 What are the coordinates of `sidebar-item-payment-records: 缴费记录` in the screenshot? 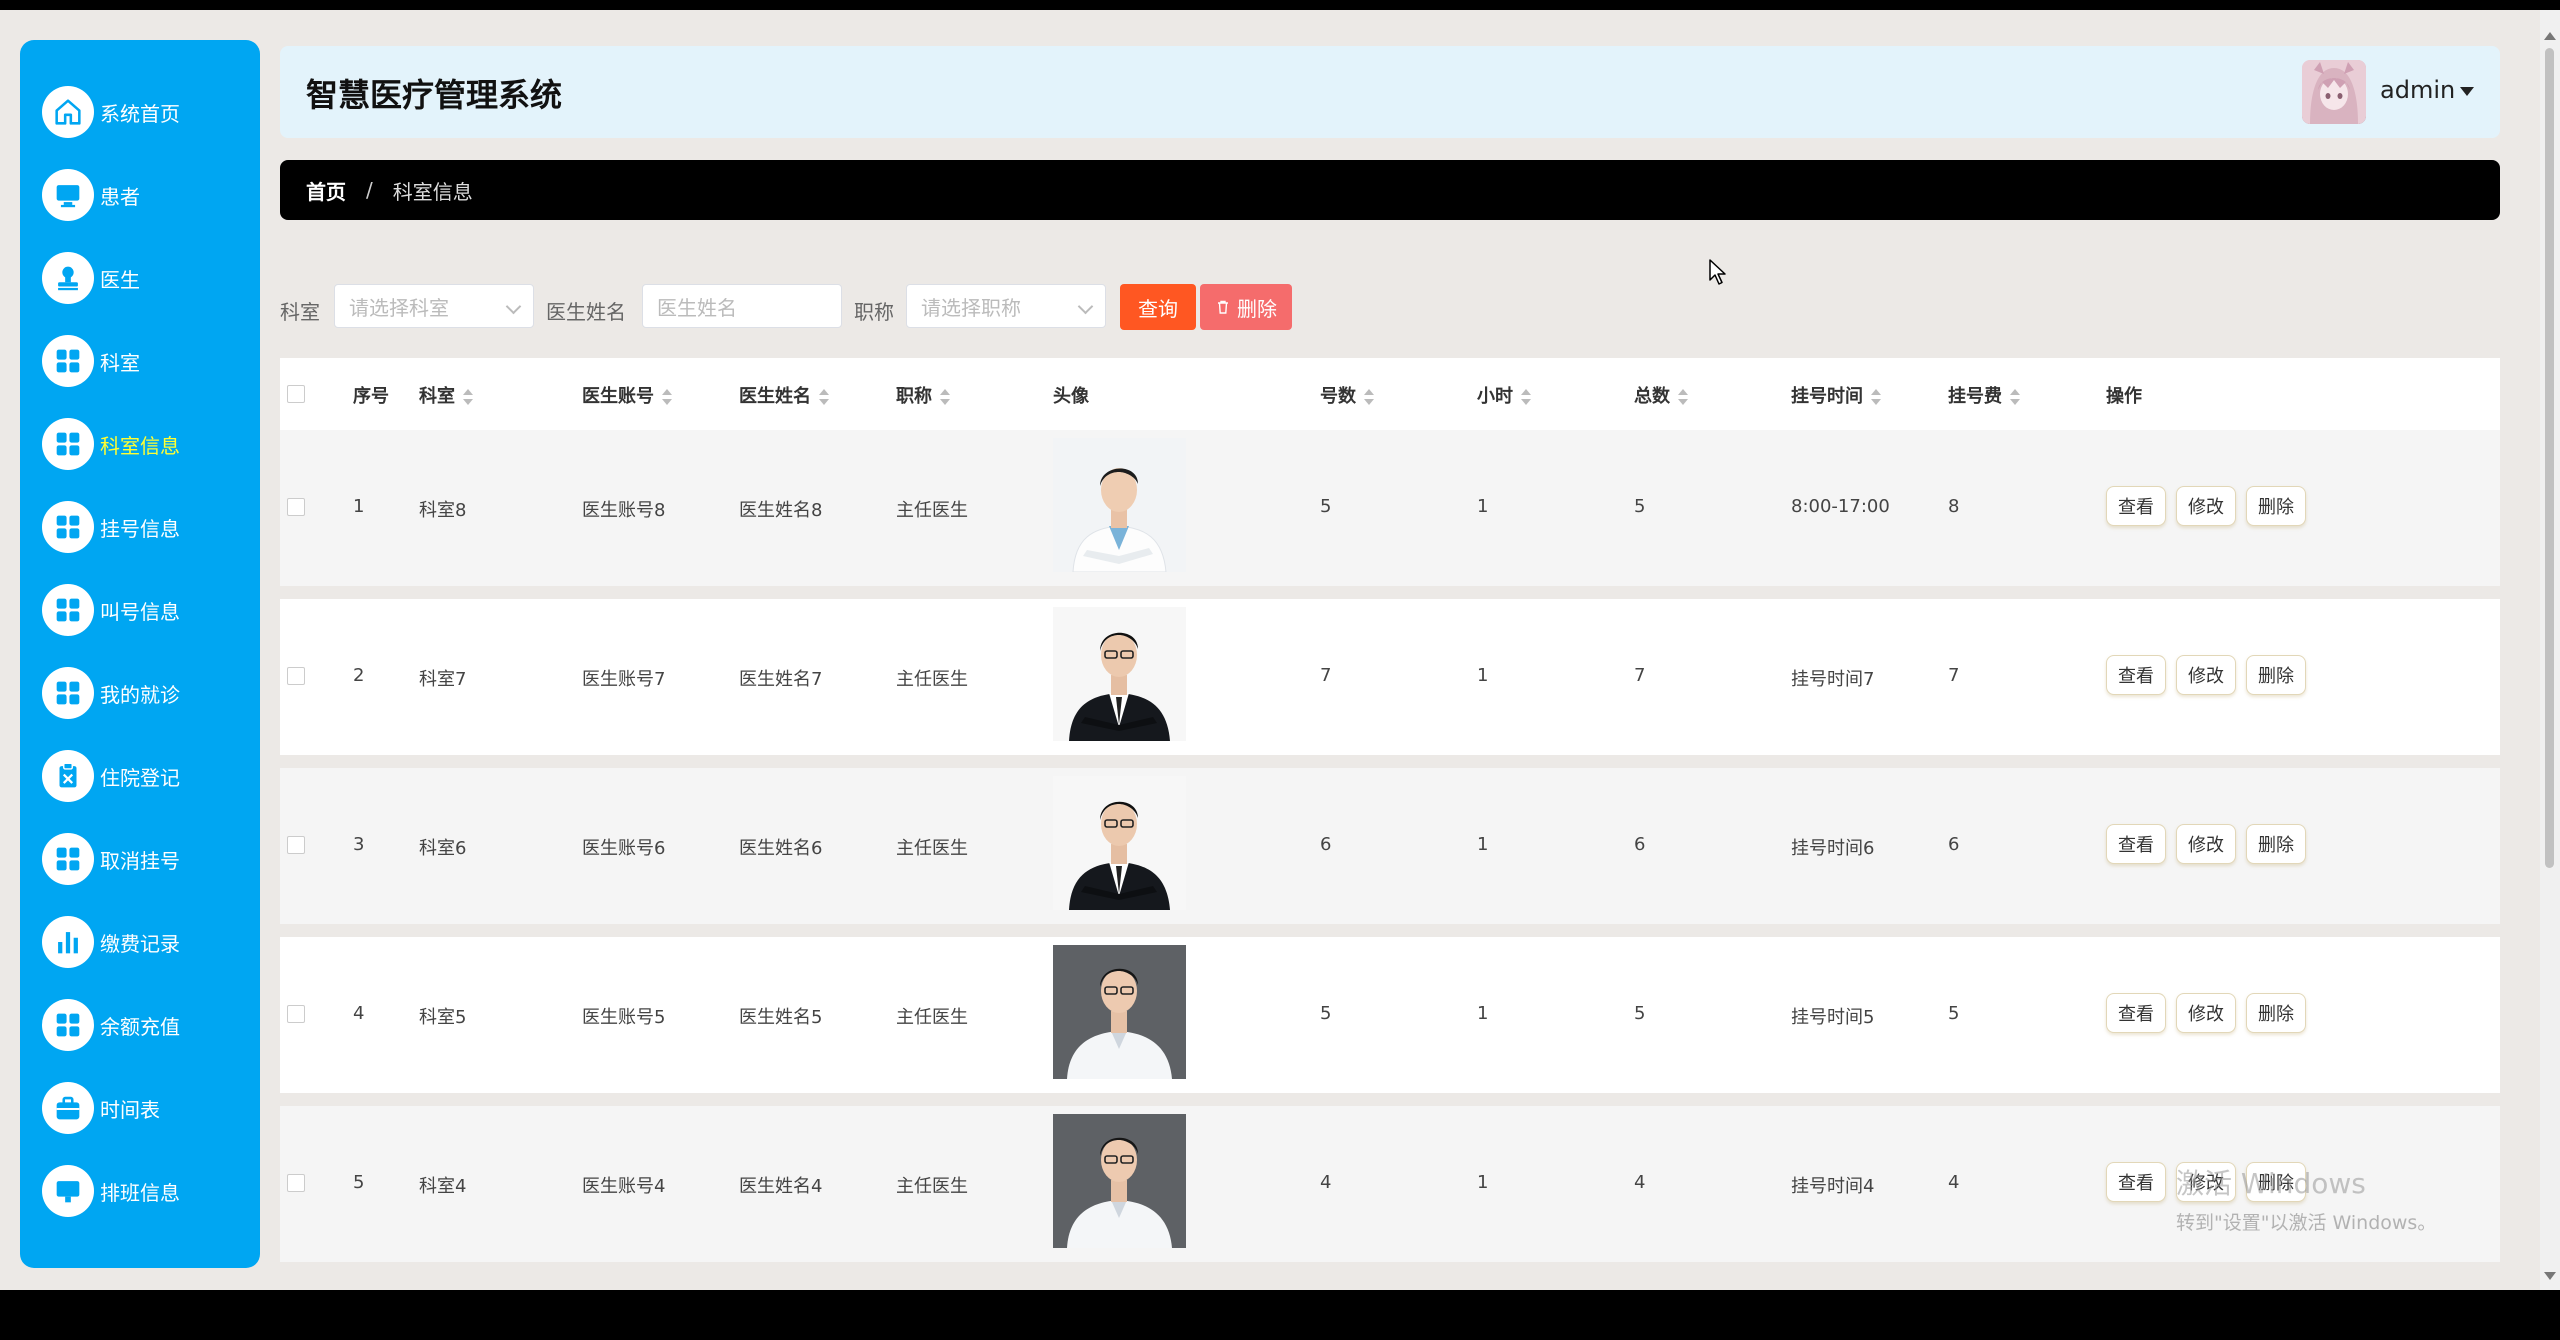 It's located at (147, 942).